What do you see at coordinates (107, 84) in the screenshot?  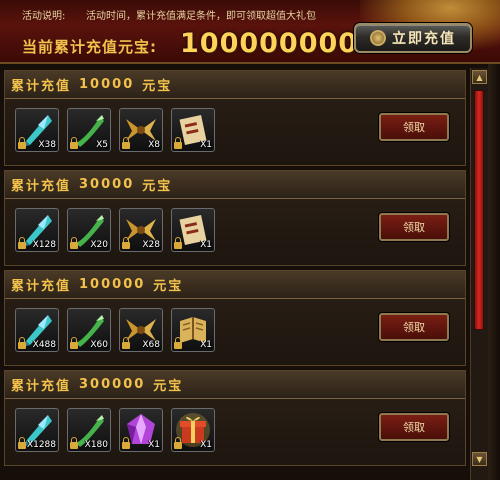 I see `tier-amount: 10000` at bounding box center [107, 84].